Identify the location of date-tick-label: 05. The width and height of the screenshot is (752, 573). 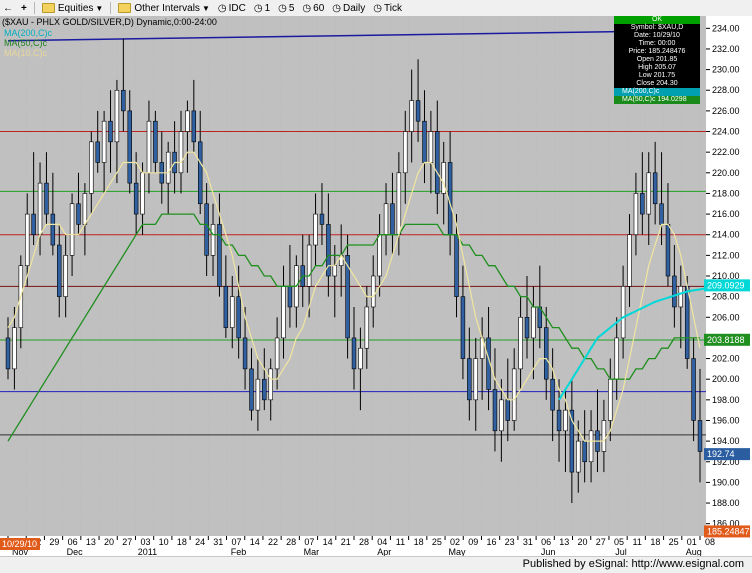
(619, 542).